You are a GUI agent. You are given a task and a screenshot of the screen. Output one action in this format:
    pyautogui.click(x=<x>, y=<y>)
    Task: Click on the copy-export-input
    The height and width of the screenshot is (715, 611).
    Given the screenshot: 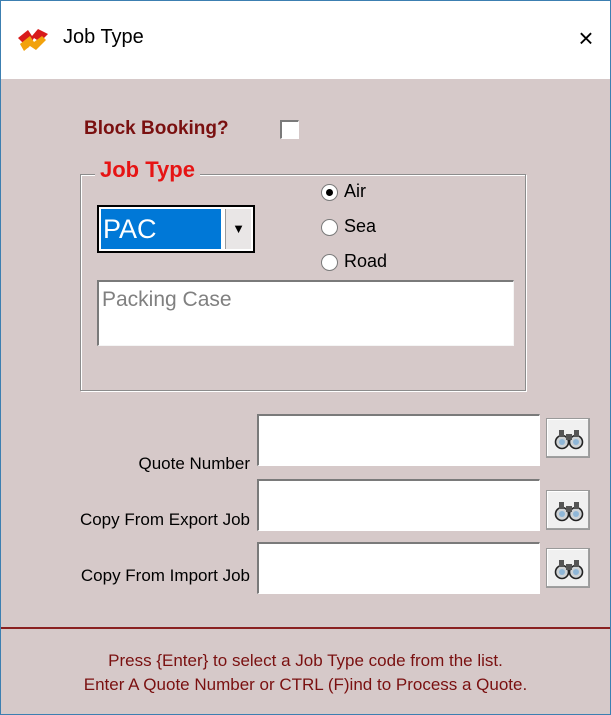 What is the action you would take?
    pyautogui.click(x=398, y=505)
    